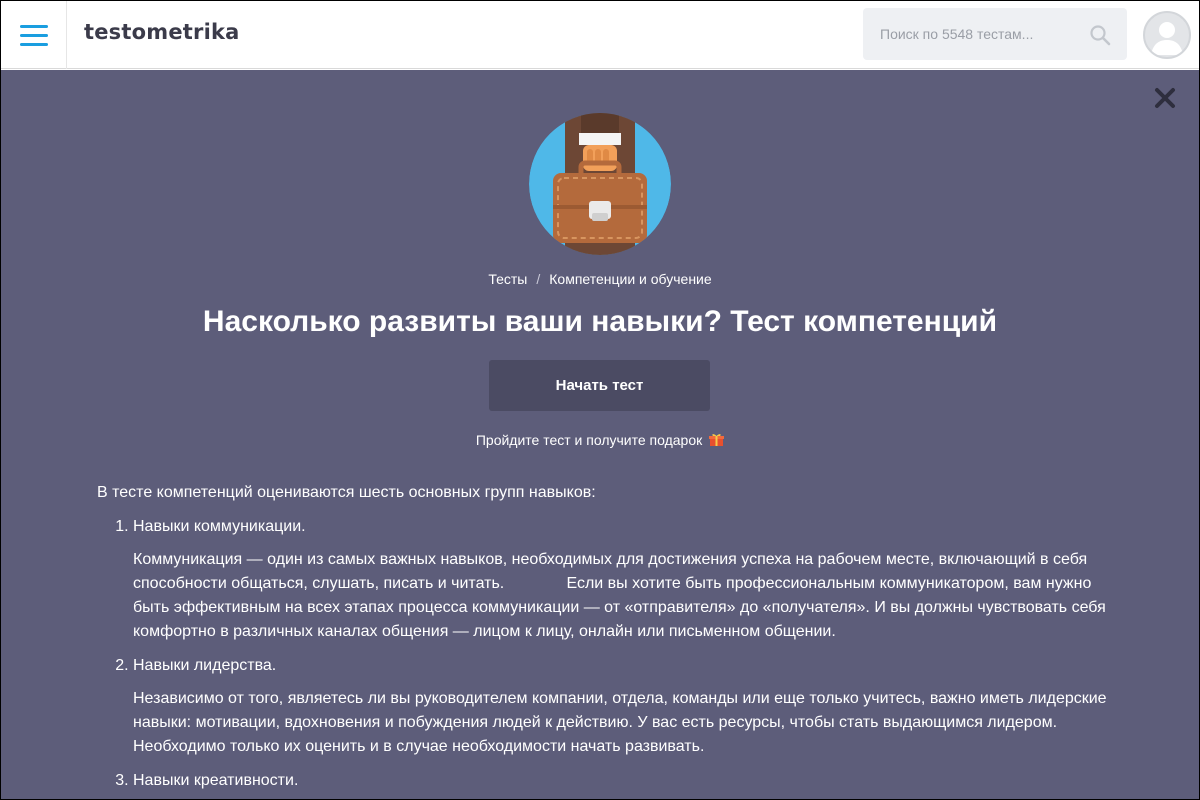 The image size is (1200, 800). I want to click on skill-name: Навыки лидерства., so click(205, 665).